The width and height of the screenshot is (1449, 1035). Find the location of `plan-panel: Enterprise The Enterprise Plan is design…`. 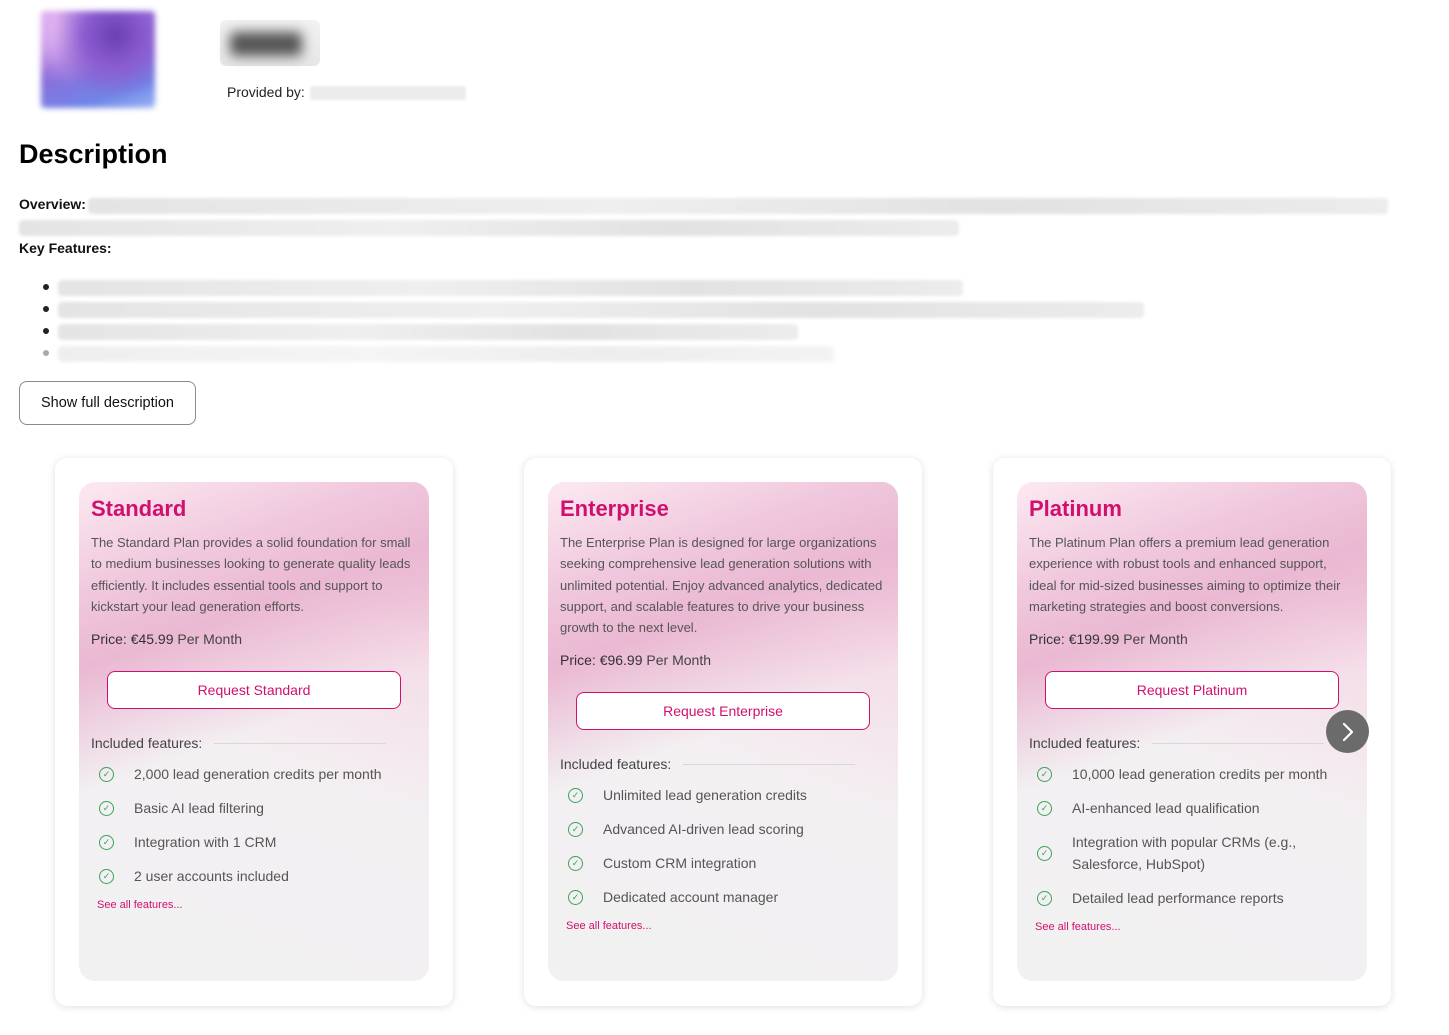

plan-panel: Enterprise The Enterprise Plan is design… is located at coordinates (723, 731).